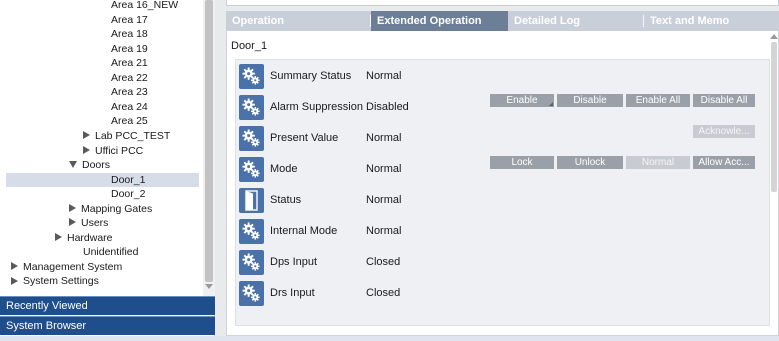 The height and width of the screenshot is (341, 779). Describe the element at coordinates (502, 262) in the screenshot. I see `property-row: Dps Input Closed` at that location.